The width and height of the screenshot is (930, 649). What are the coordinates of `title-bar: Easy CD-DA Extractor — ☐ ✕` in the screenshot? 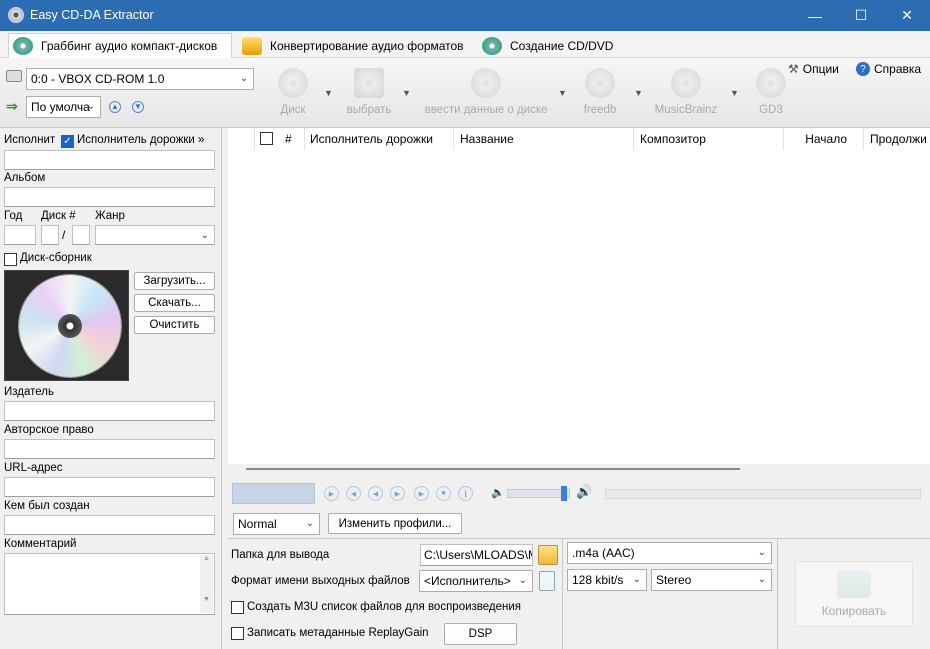 It's located at (465, 15).